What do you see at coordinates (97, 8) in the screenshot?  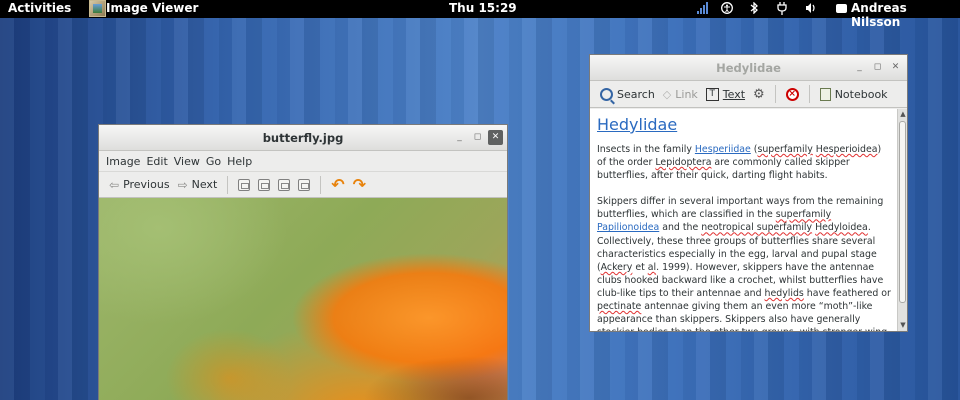 I see `image-viewer-app-icon` at bounding box center [97, 8].